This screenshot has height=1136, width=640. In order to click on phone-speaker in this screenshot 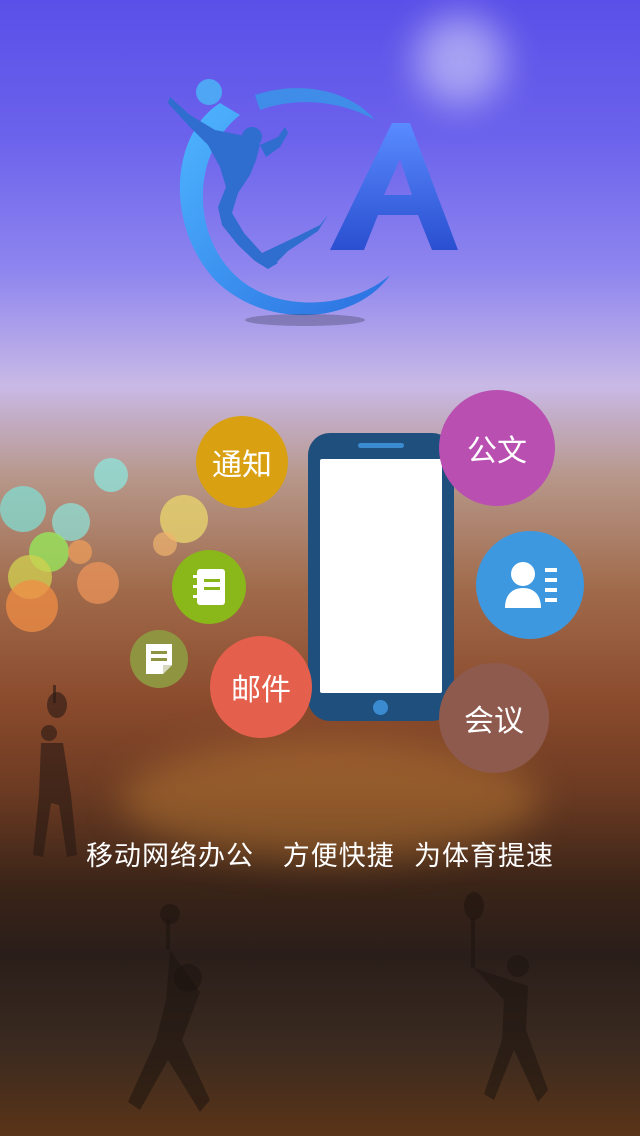, I will do `click(381, 445)`.